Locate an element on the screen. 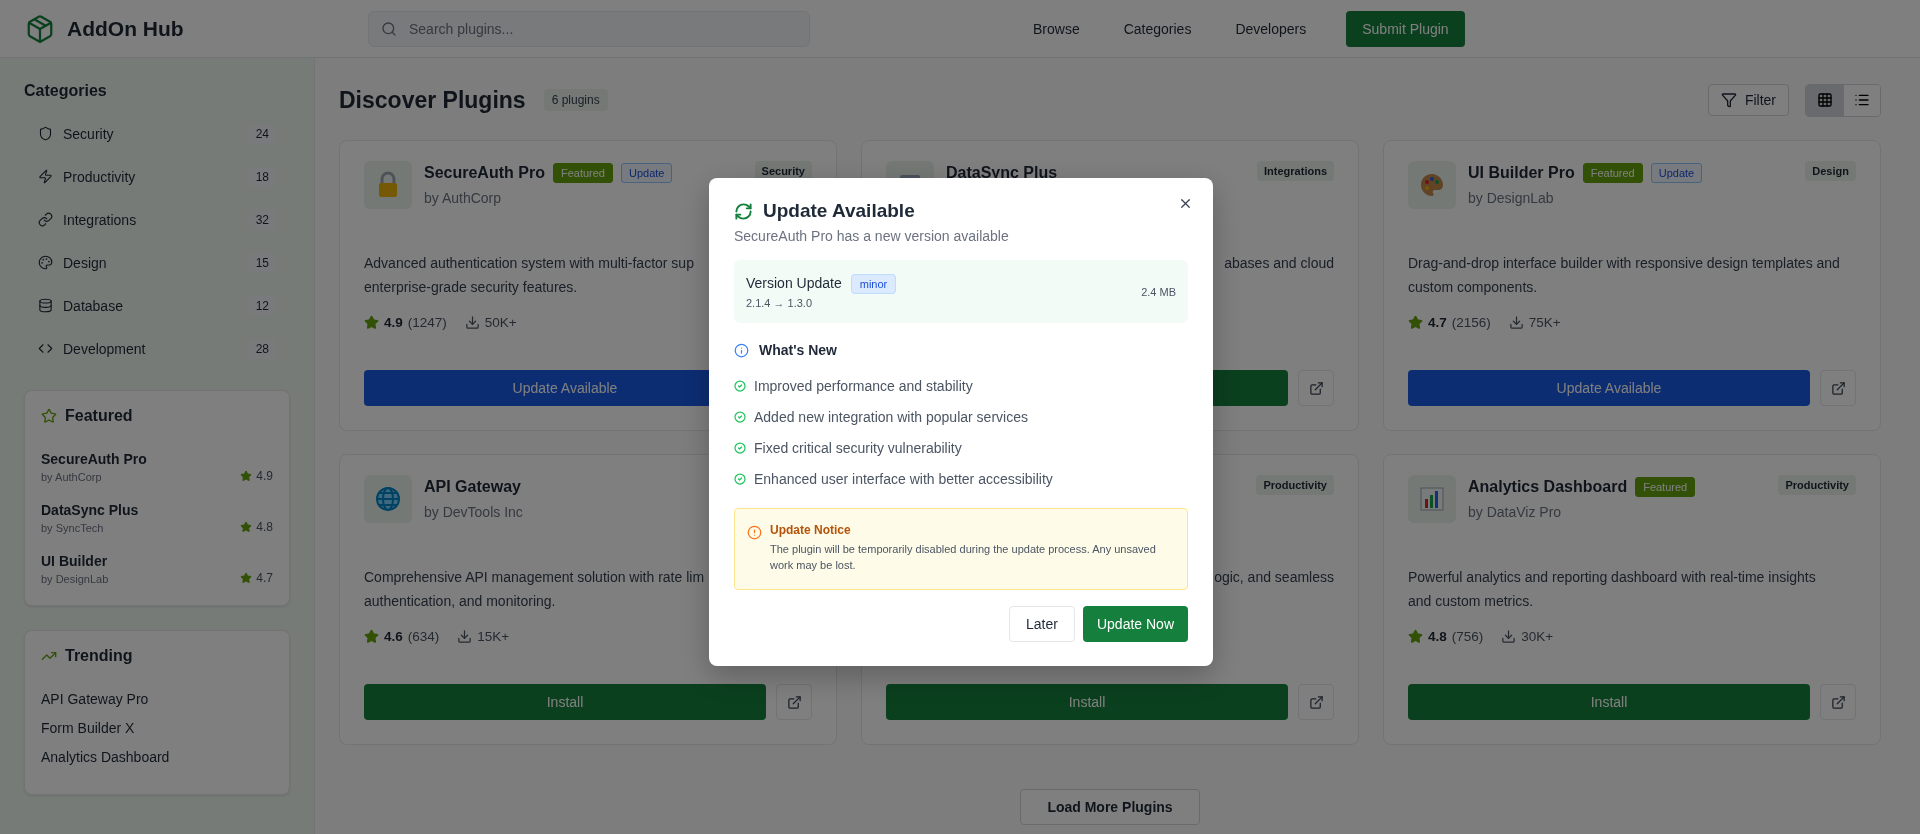  category-item: Productivity 18 is located at coordinates (157, 176).